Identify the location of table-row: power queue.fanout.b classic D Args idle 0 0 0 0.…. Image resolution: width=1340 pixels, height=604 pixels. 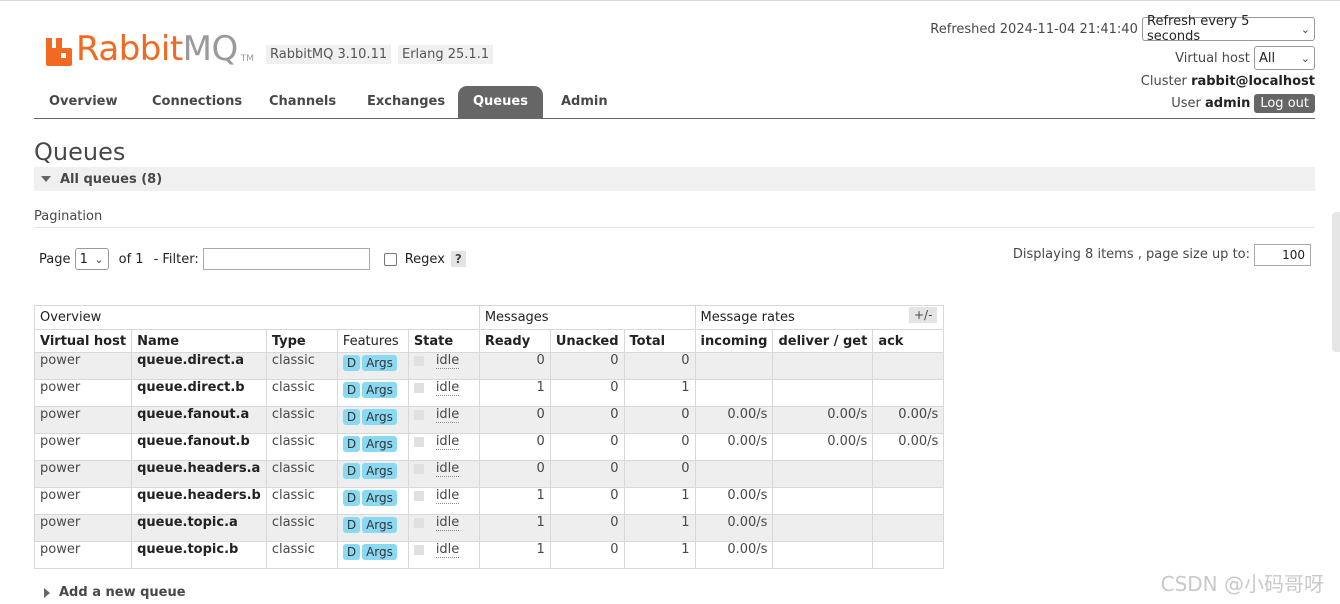
(489, 447).